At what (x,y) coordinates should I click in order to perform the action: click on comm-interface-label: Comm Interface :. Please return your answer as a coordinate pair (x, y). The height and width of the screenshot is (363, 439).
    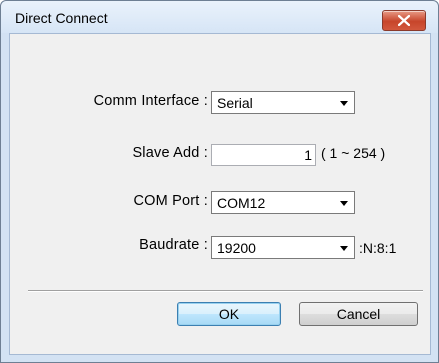
    Looking at the image, I should click on (150, 101).